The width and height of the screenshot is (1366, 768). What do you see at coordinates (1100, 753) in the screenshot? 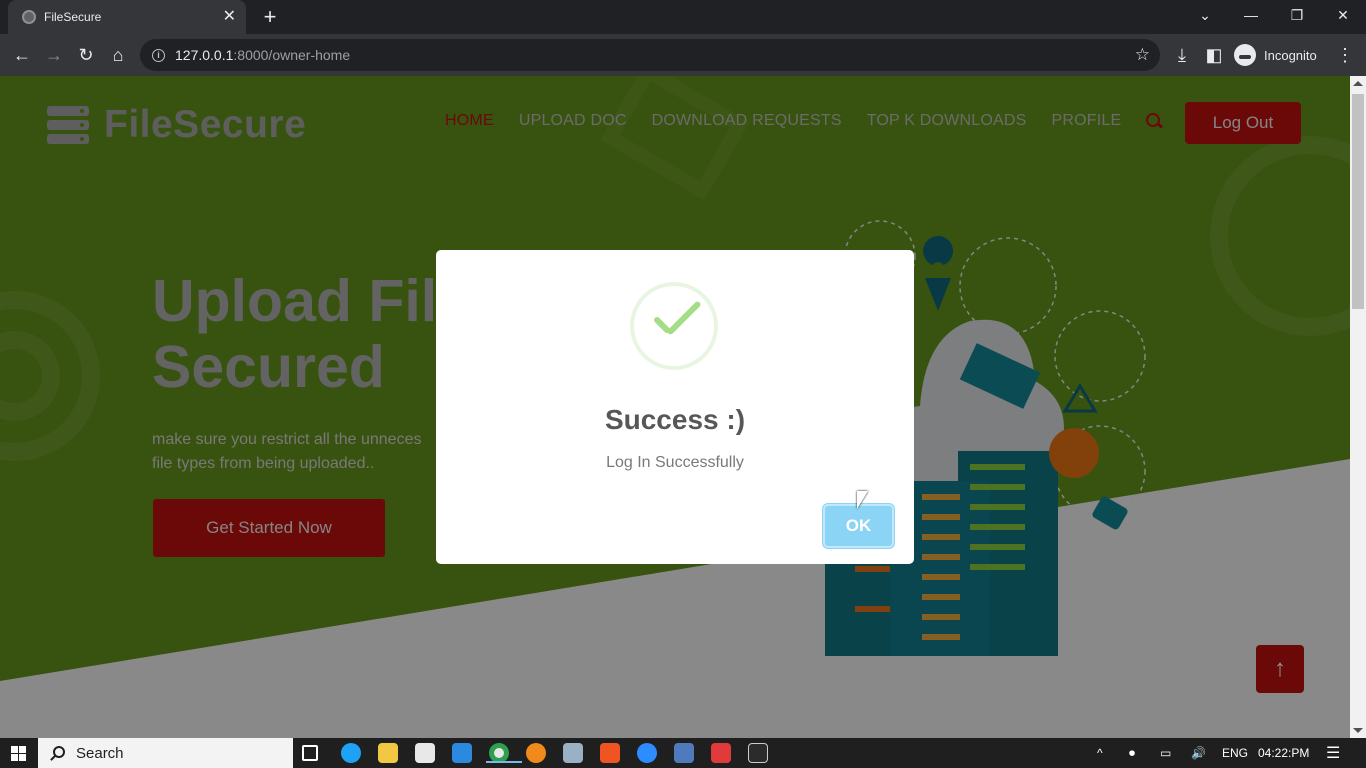
I see `show-hidden-icons: ^` at bounding box center [1100, 753].